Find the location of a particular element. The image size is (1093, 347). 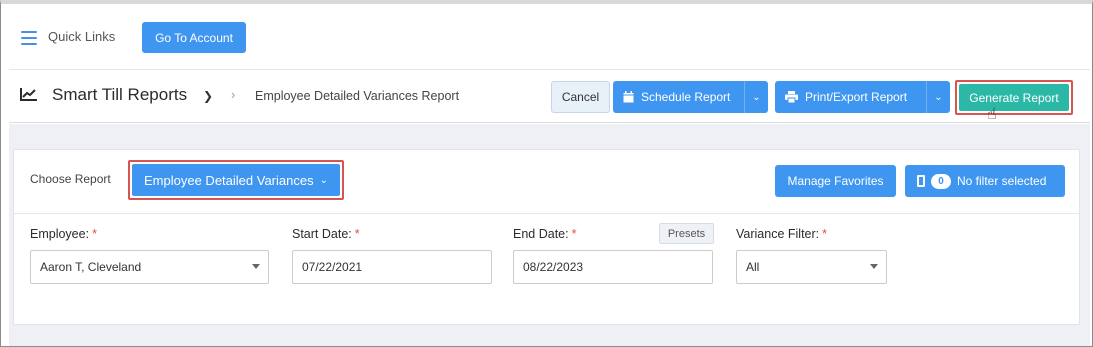

end-date-label-text: End Date: is located at coordinates (541, 234).